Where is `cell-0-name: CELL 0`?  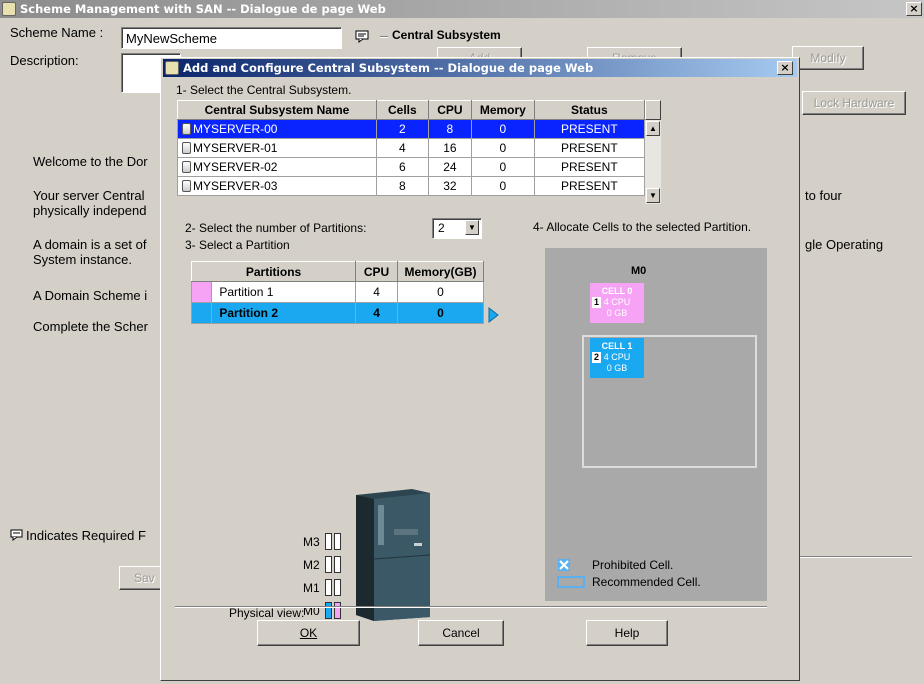
cell-0-name: CELL 0 is located at coordinates (617, 291).